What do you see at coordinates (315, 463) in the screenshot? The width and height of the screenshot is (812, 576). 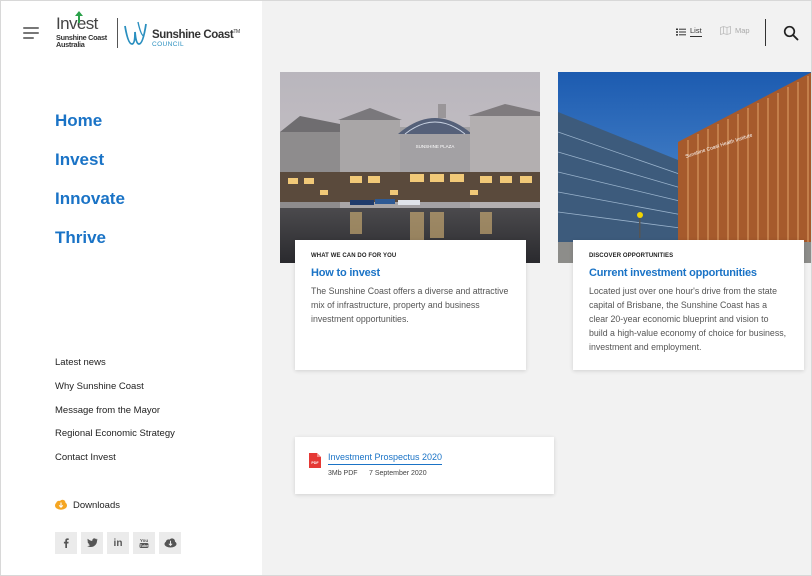 I see `pdf-icon-label: PDF` at bounding box center [315, 463].